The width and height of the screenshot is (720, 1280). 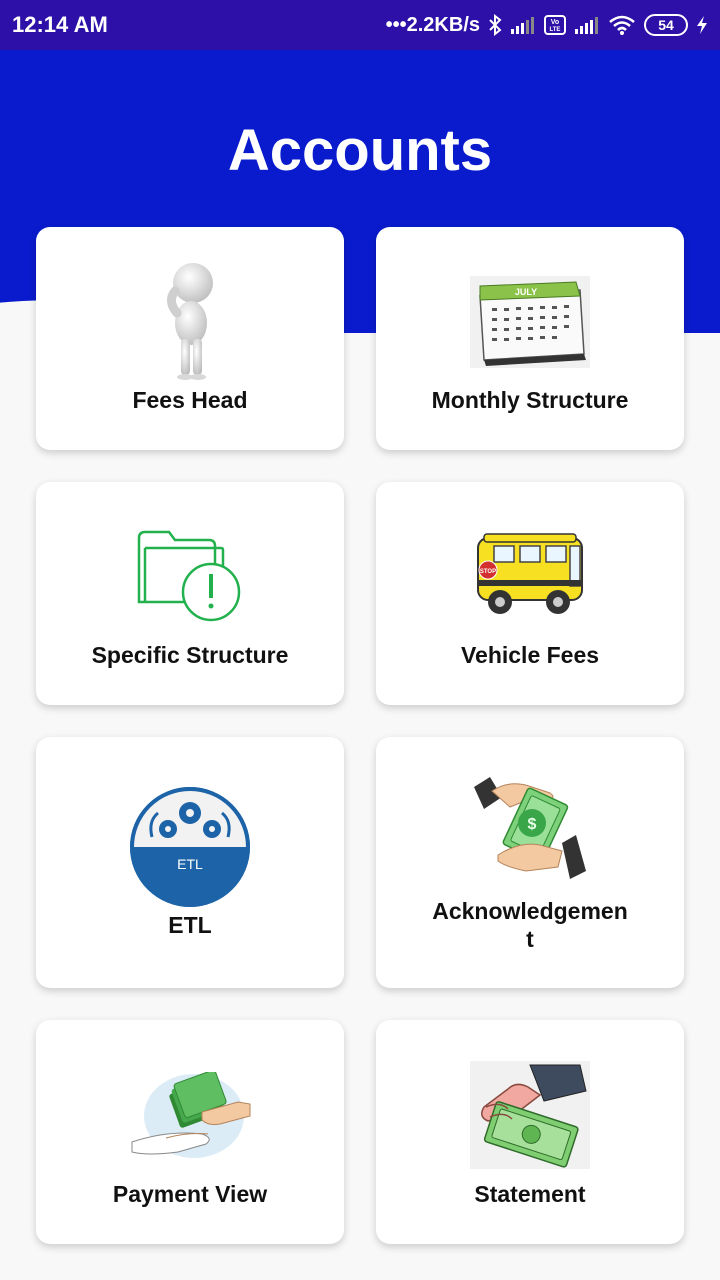 I want to click on card-vehicle-fees: STOP Vehicle Fees, so click(x=530, y=593).